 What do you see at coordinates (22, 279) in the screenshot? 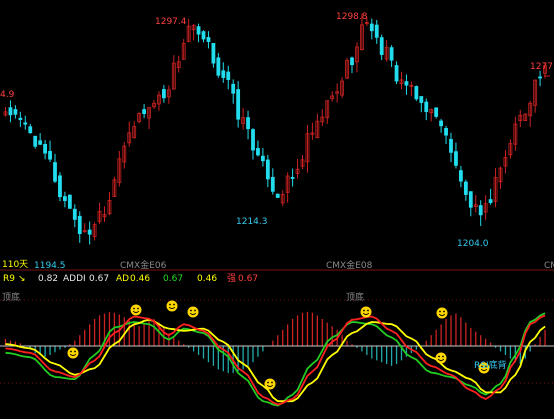
I see `indicator-name-arrow: ↘` at bounding box center [22, 279].